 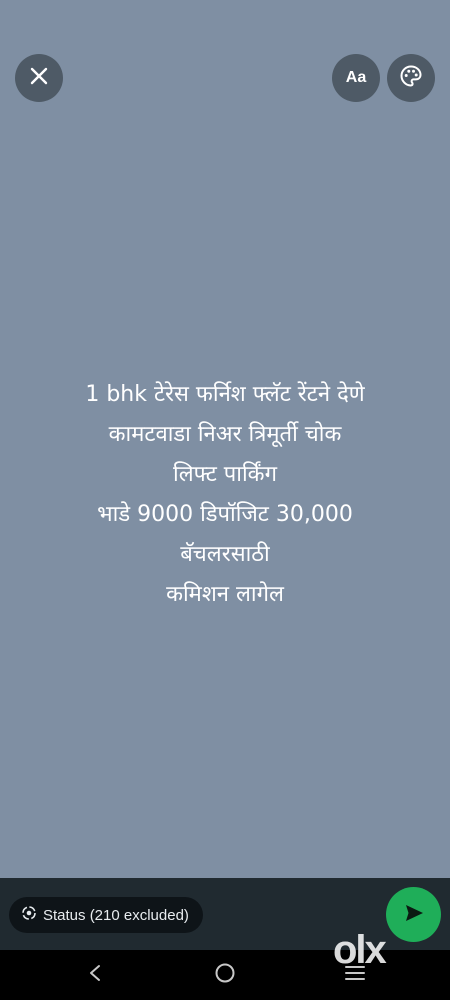 I want to click on font-style-label: Aa, so click(x=356, y=77).